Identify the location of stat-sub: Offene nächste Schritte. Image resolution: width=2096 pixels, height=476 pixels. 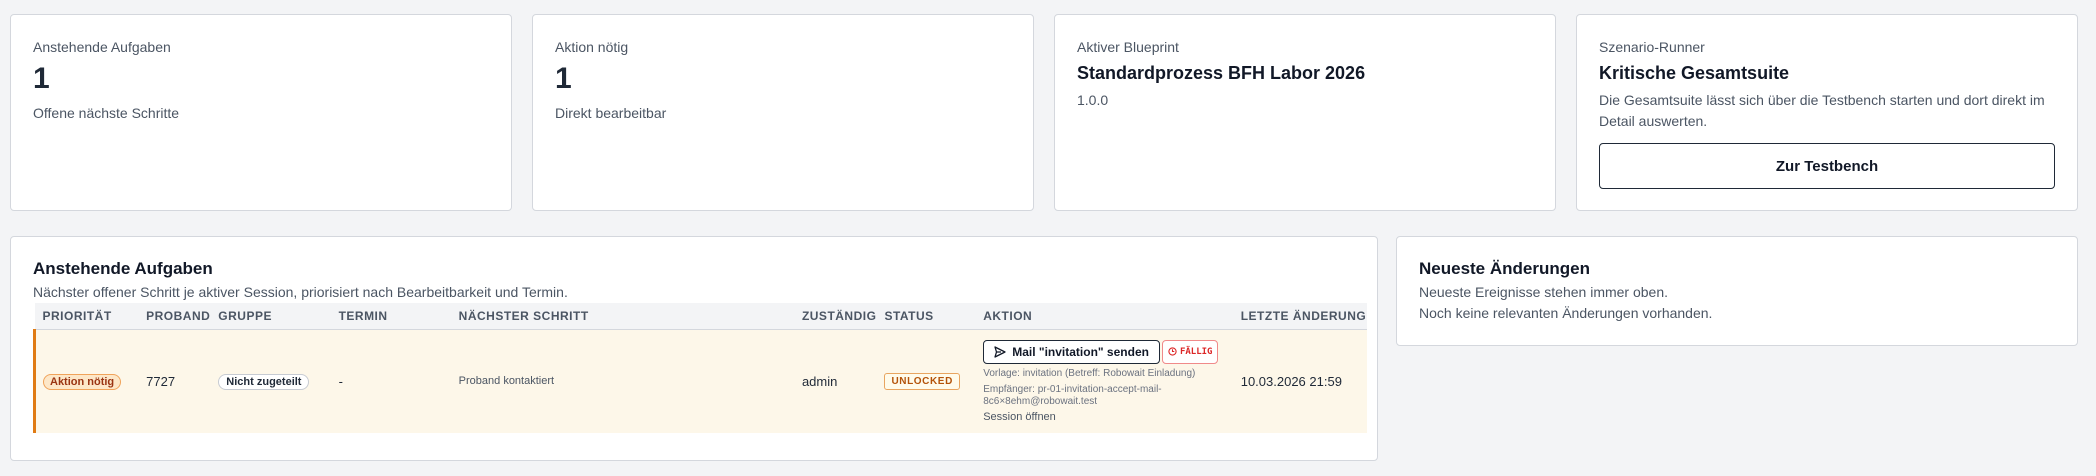
(106, 113).